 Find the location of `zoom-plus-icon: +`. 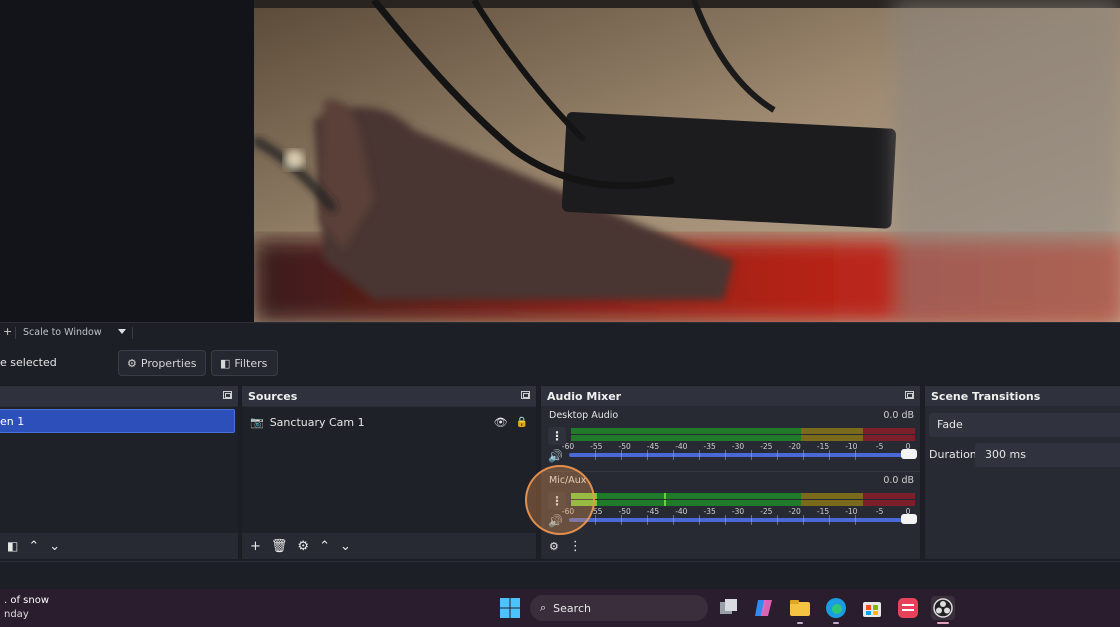

zoom-plus-icon: + is located at coordinates (7, 331).